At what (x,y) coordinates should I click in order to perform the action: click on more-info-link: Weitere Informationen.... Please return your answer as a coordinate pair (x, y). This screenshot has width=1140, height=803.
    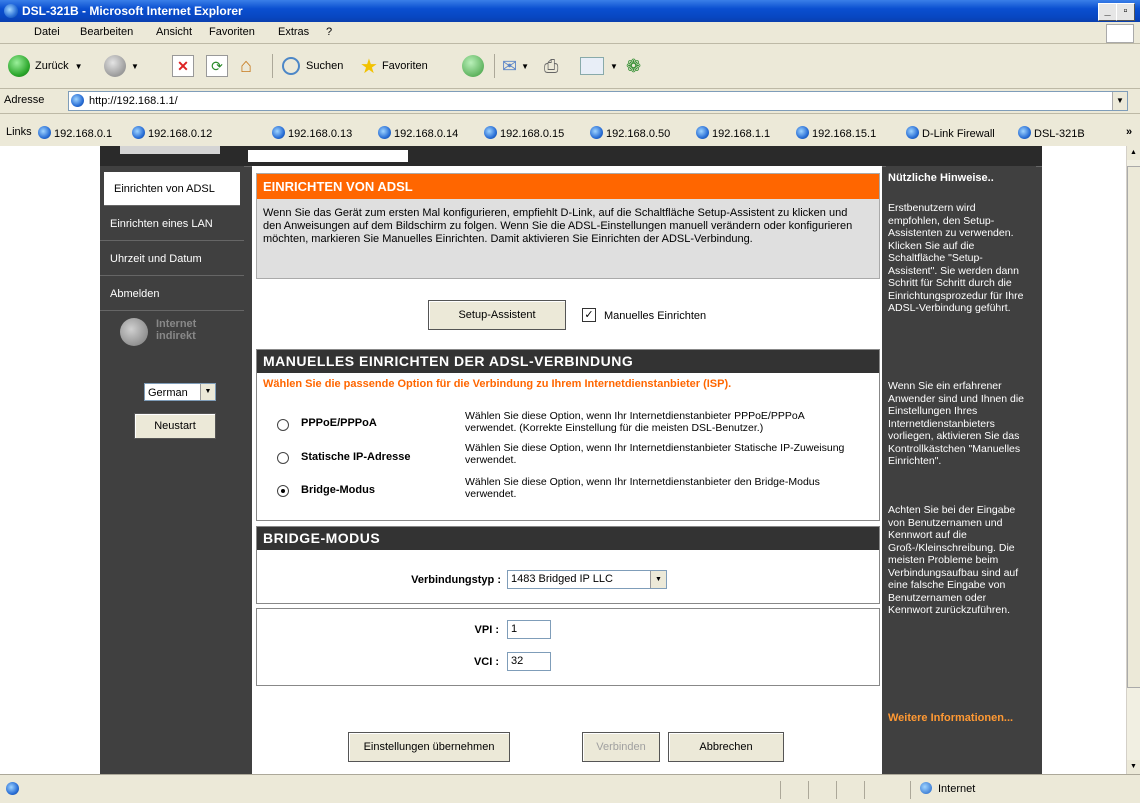
    Looking at the image, I should click on (959, 718).